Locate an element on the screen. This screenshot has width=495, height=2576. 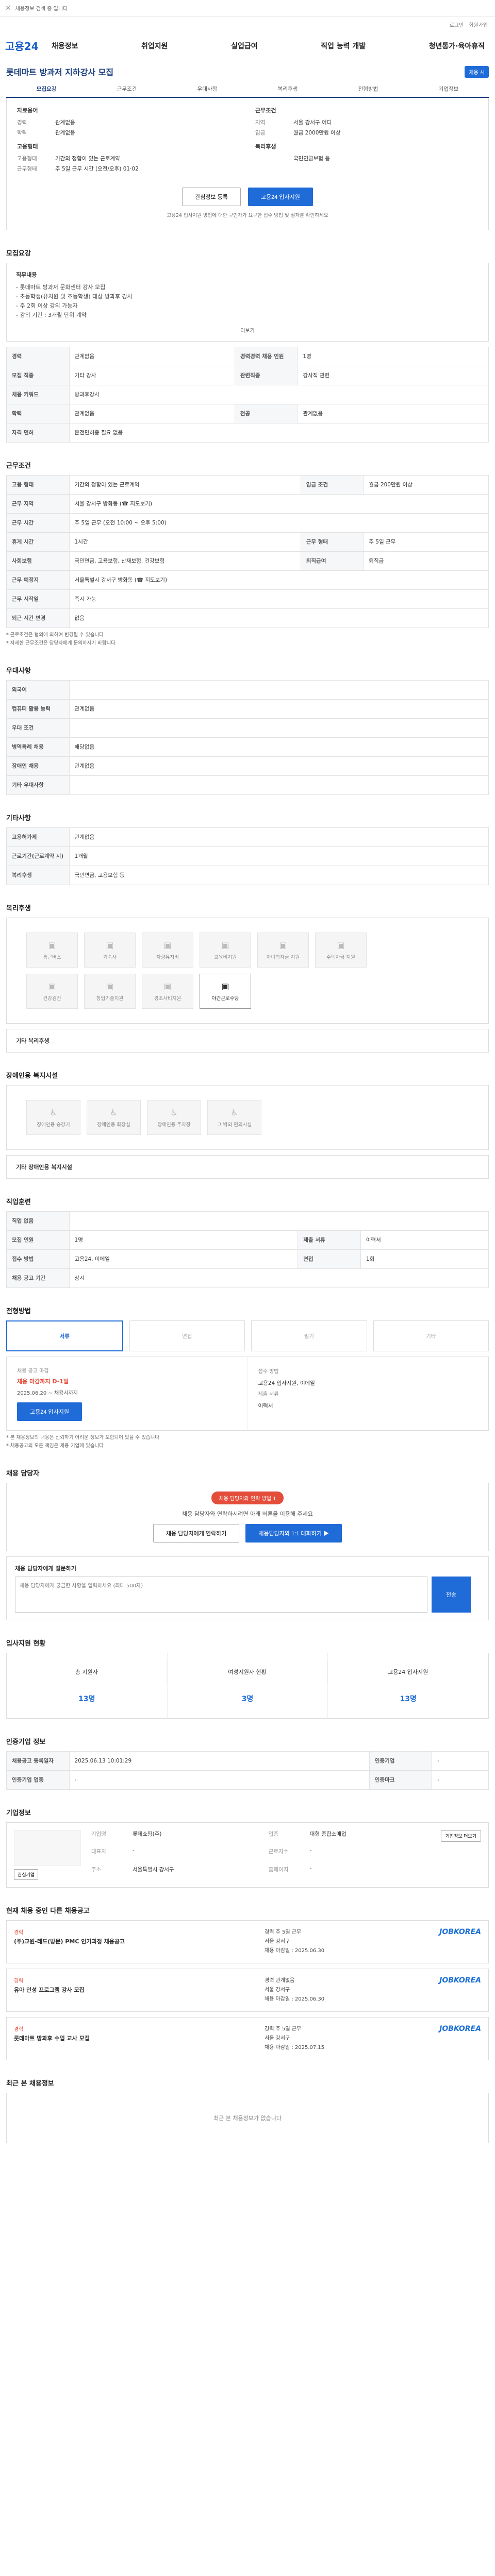
job-meta: 경력 주 5일 근무 서울 강서구 채용 마감일 : 2025.06.30 is located at coordinates (342, 1942).